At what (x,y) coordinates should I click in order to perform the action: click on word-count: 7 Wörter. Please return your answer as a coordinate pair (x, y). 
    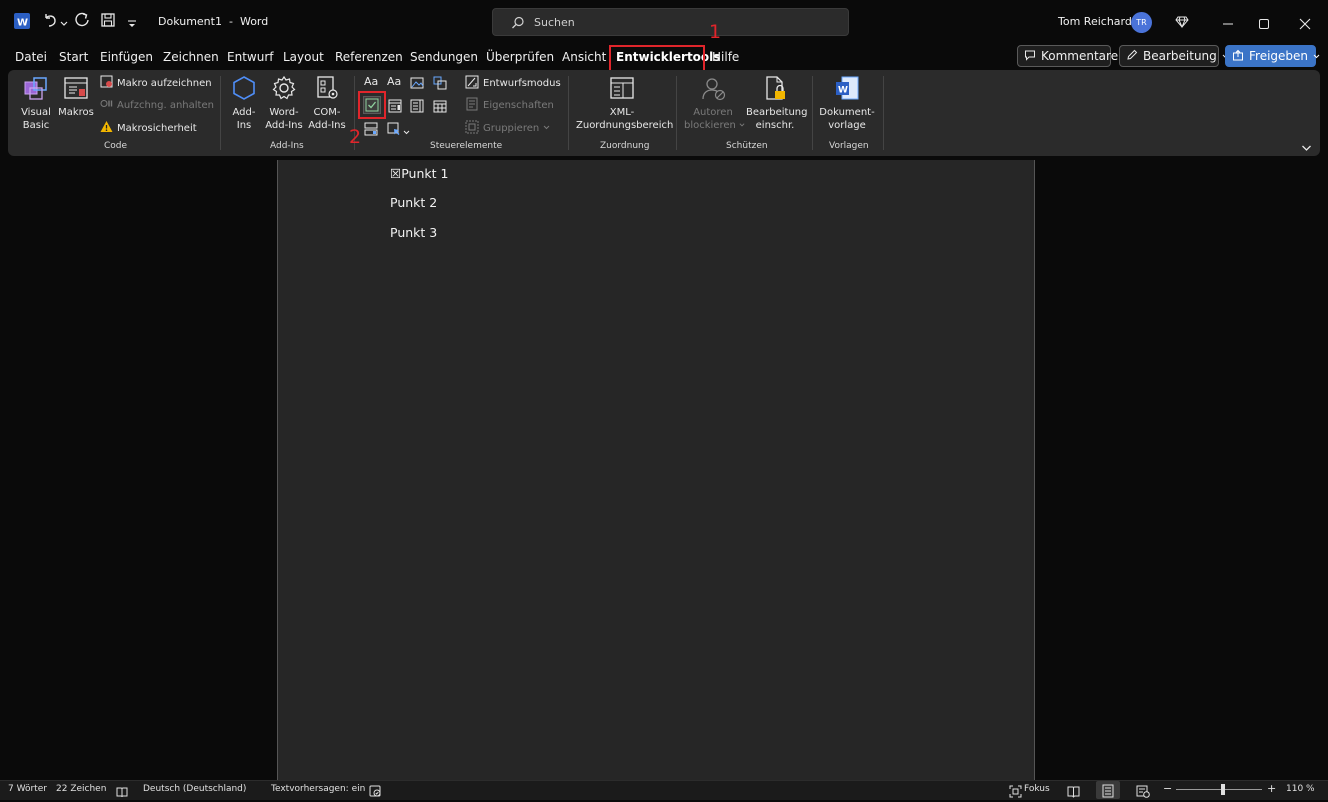
    Looking at the image, I should click on (27, 789).